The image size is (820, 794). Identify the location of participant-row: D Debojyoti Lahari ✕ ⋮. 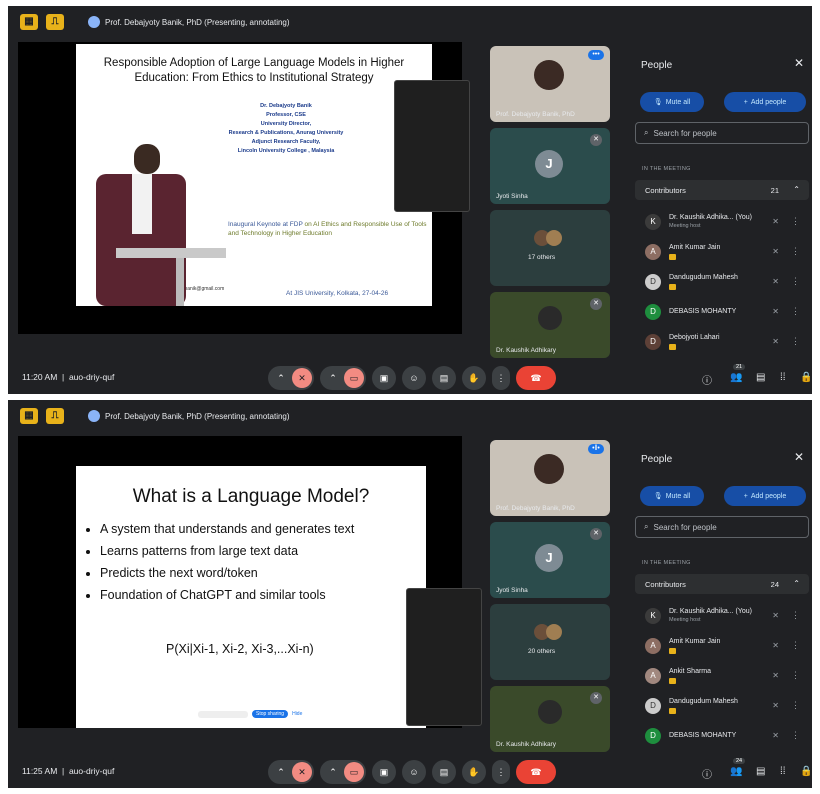
(722, 343).